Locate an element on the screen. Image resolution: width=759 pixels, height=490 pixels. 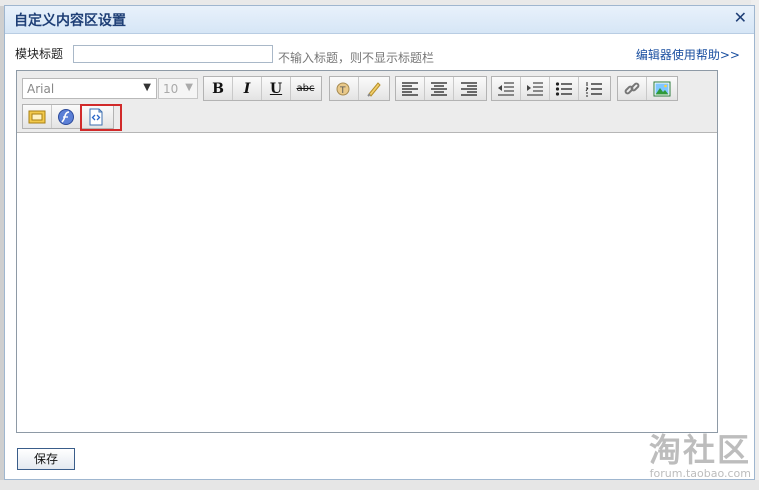
format-group: B I U abc is located at coordinates (262, 88).